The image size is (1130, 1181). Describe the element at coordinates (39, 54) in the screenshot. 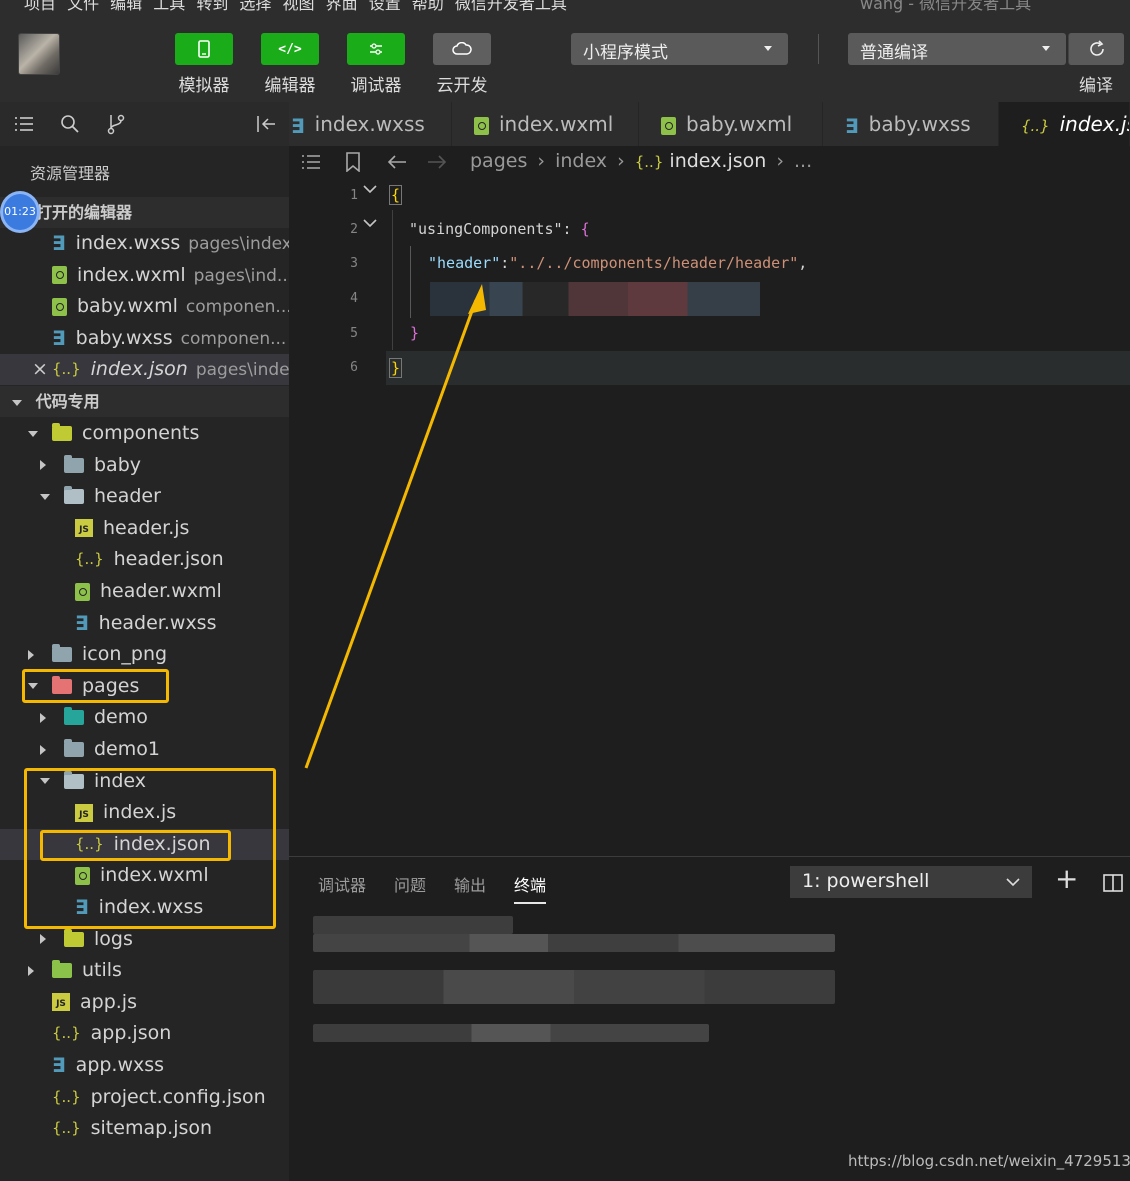

I see `avatar` at that location.